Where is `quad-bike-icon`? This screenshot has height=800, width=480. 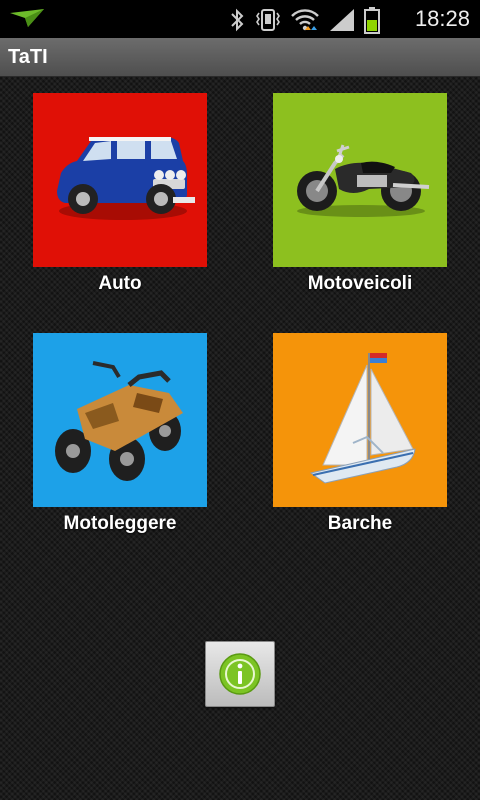 quad-bike-icon is located at coordinates (120, 434).